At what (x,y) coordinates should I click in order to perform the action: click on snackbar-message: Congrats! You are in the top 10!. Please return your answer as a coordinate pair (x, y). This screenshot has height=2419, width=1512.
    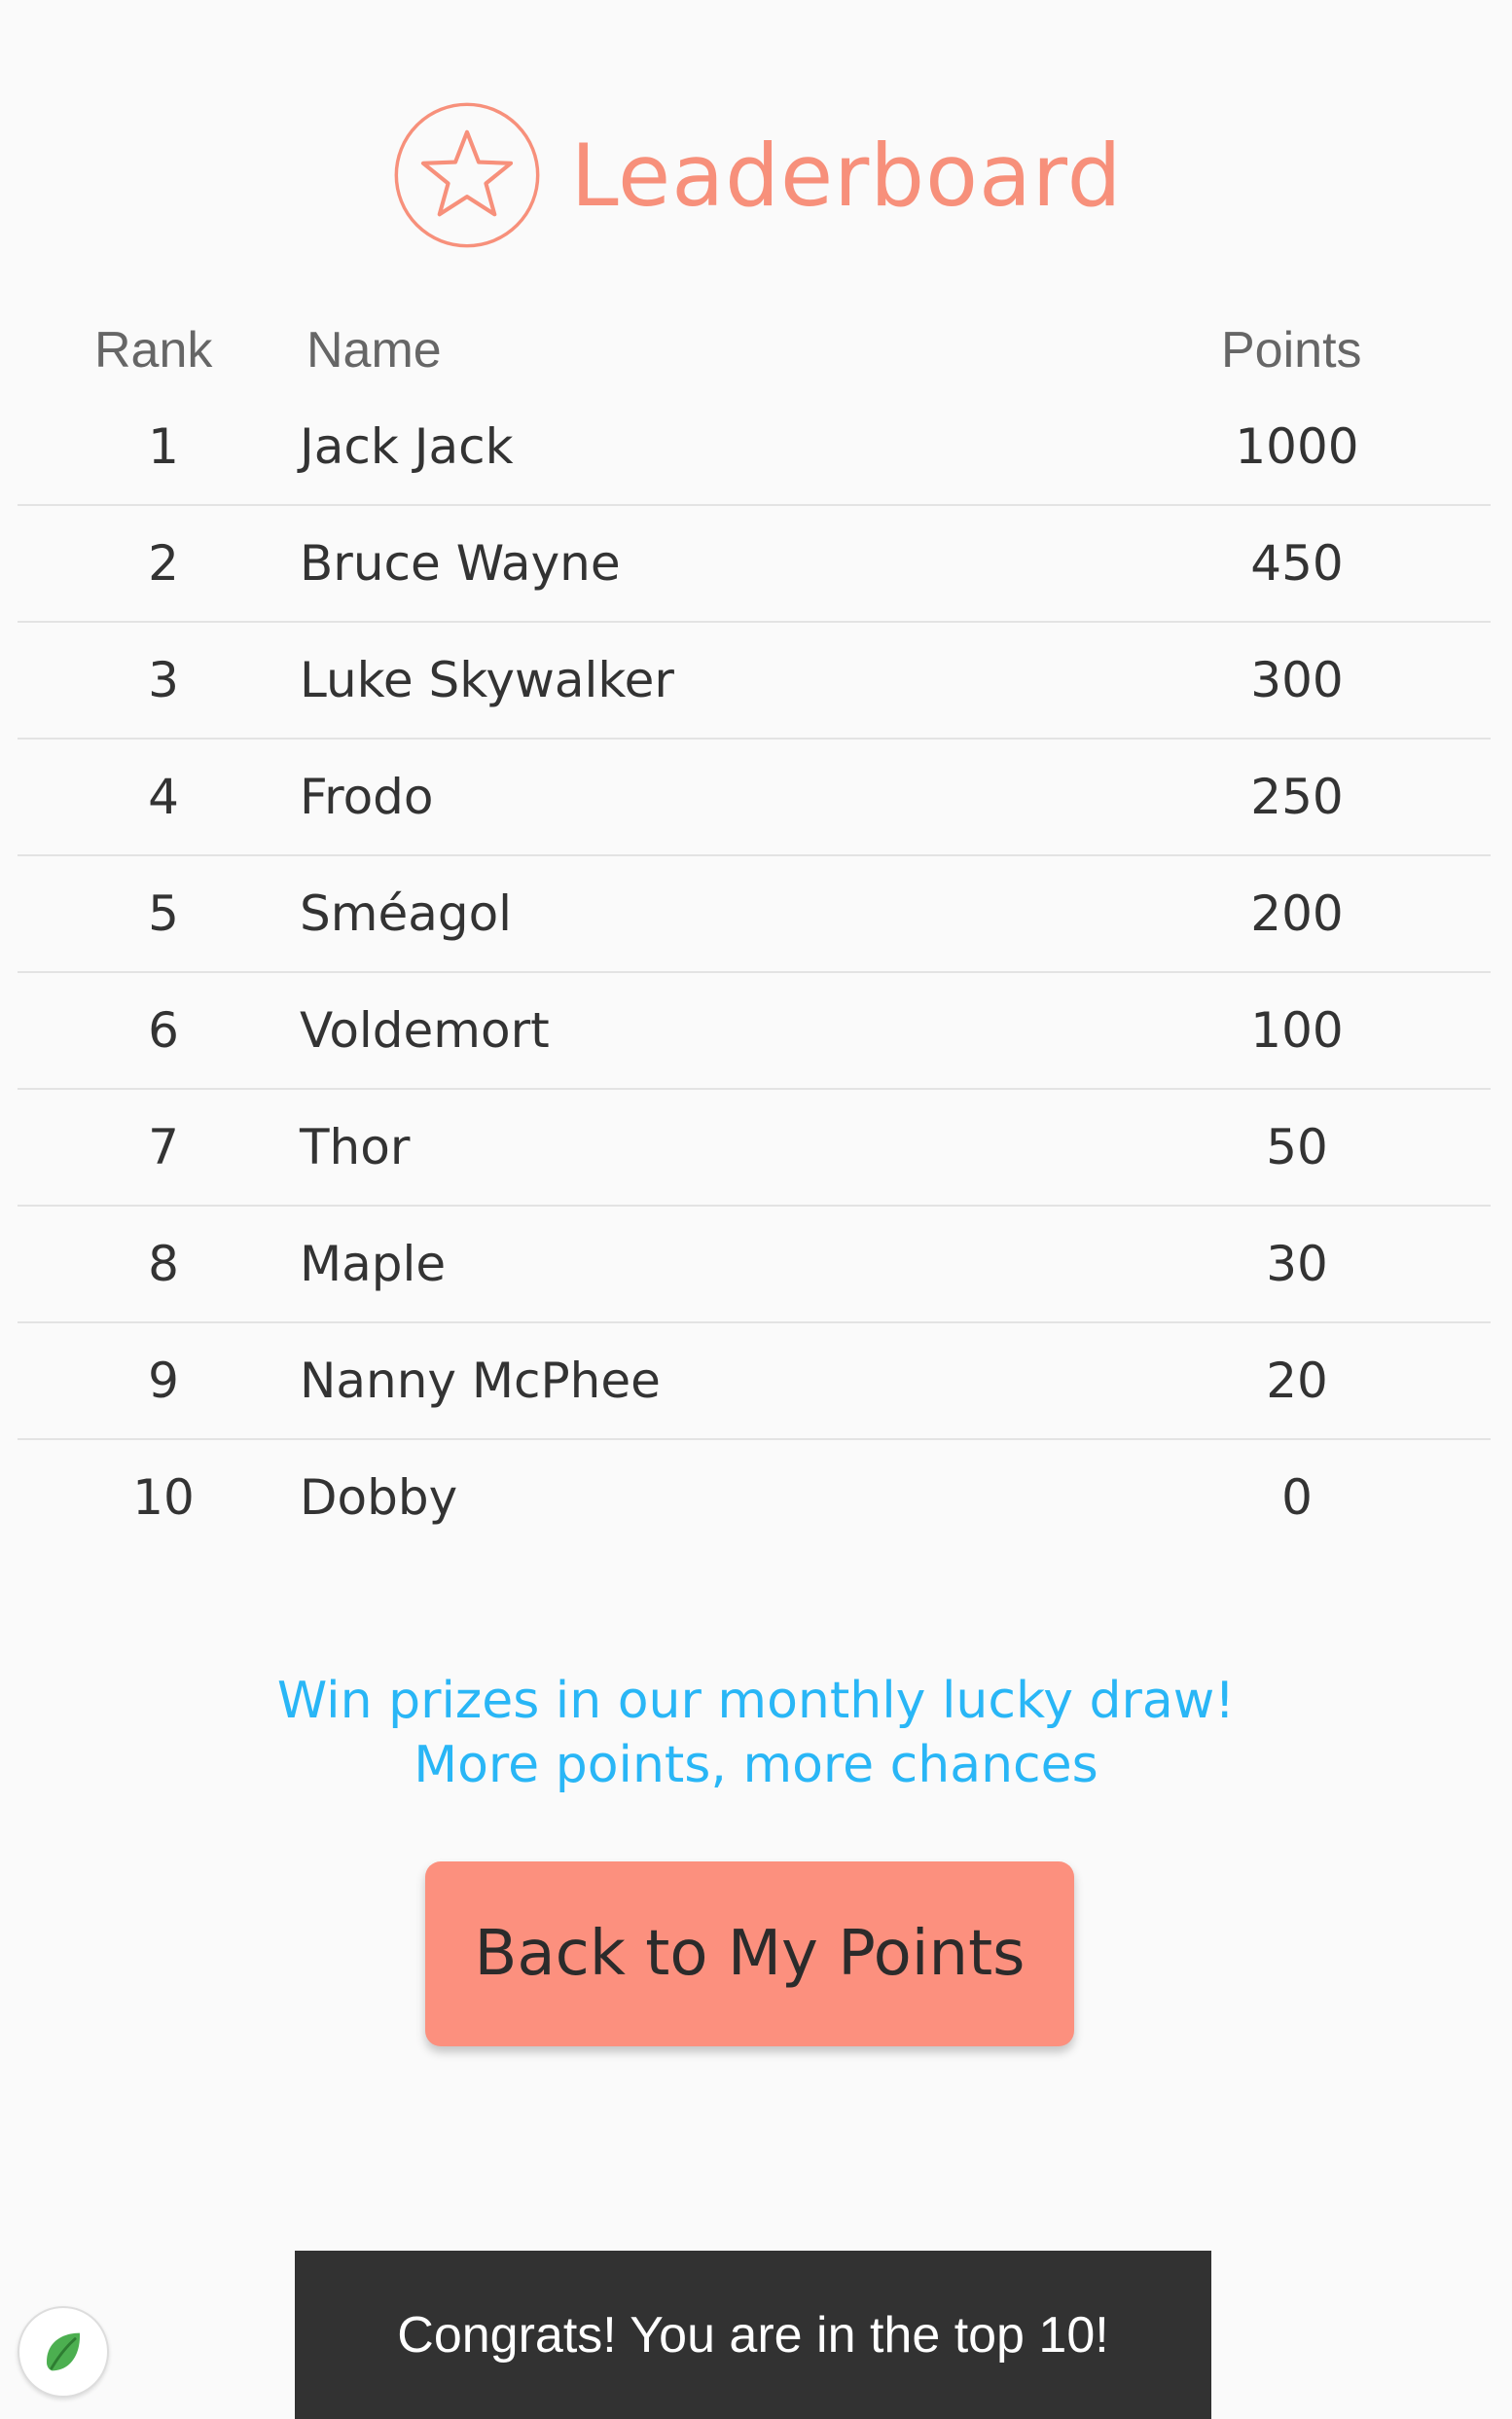
    Looking at the image, I should click on (753, 2335).